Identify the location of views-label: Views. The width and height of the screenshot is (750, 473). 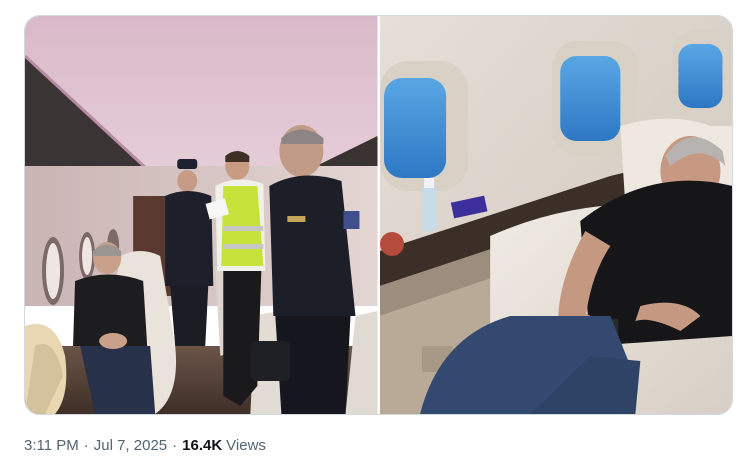
(246, 445).